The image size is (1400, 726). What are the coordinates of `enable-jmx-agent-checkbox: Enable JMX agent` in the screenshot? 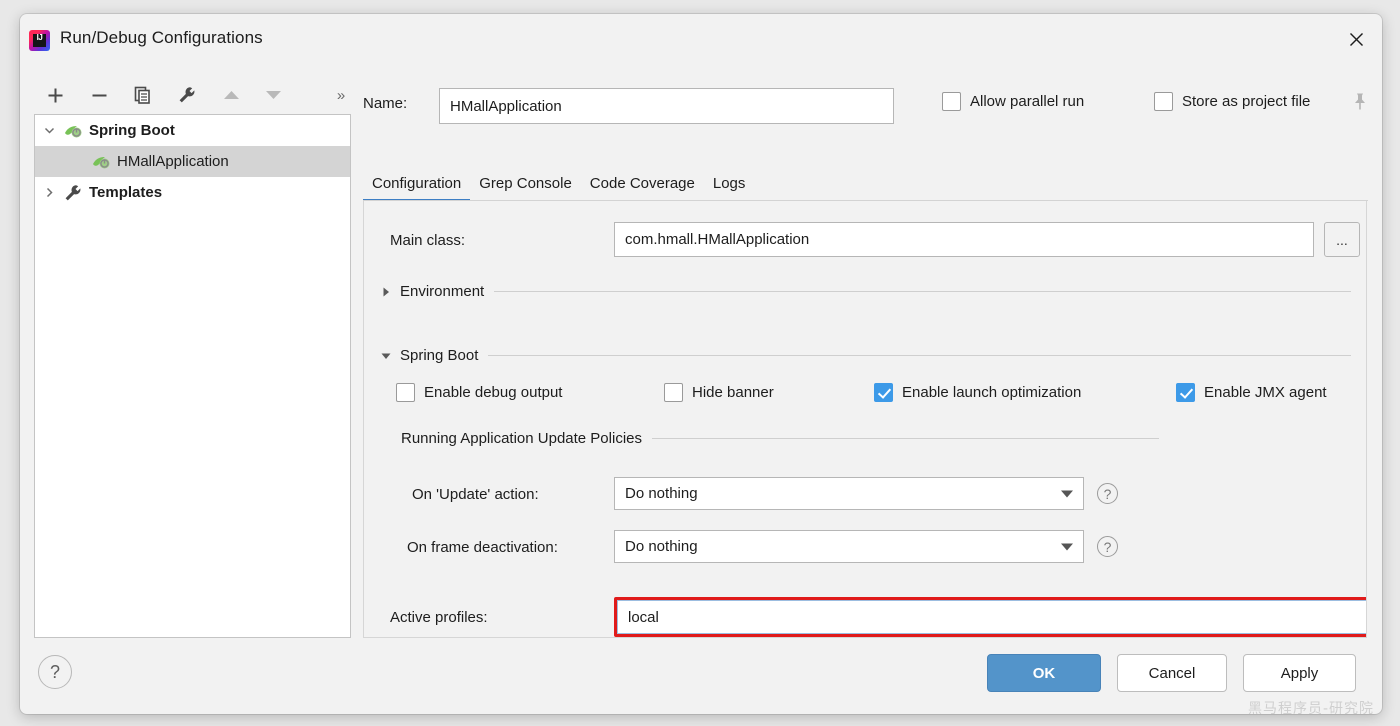 It's located at (1251, 392).